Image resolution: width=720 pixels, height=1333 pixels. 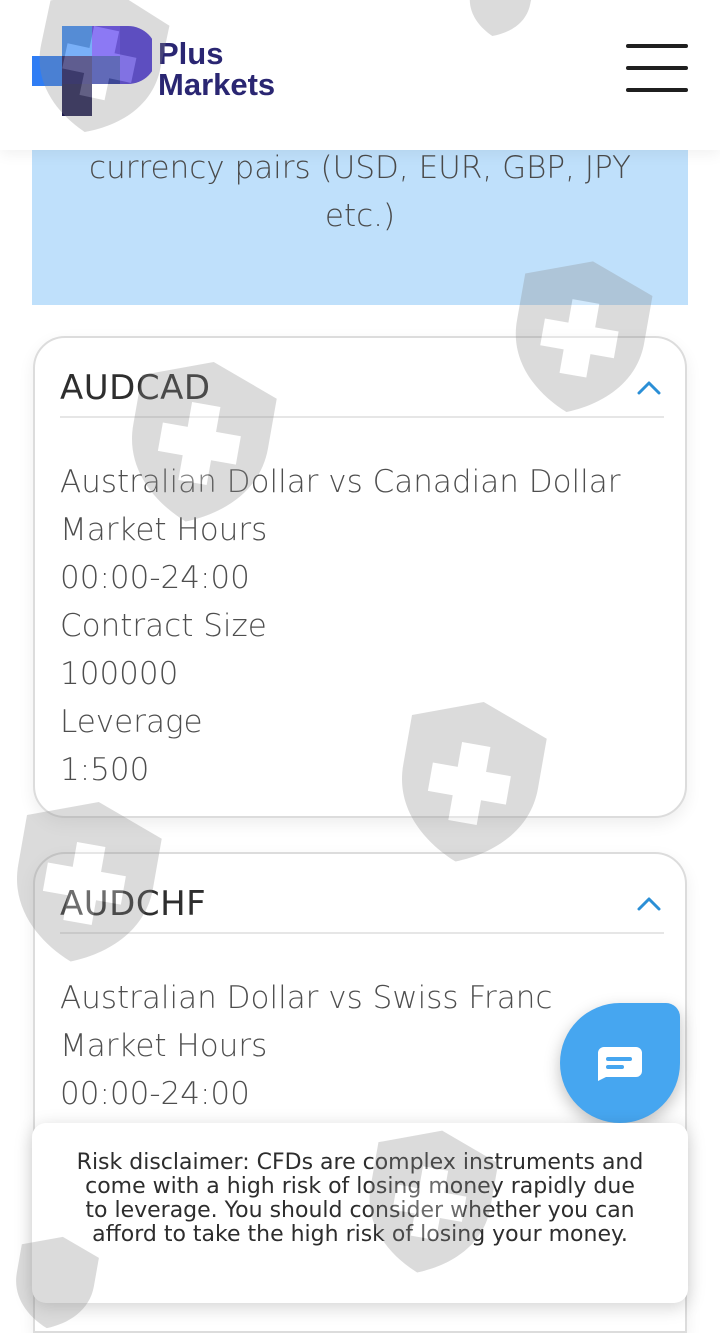 What do you see at coordinates (133, 904) in the screenshot?
I see `card-title: AUDCHF` at bounding box center [133, 904].